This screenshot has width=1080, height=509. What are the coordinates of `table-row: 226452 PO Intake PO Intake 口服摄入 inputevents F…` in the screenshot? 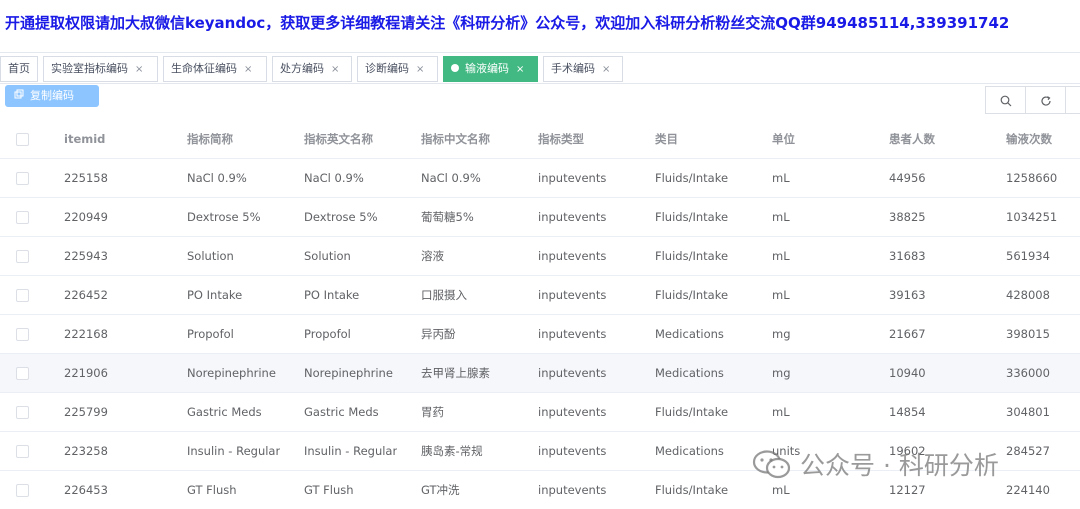 It's located at (540, 295).